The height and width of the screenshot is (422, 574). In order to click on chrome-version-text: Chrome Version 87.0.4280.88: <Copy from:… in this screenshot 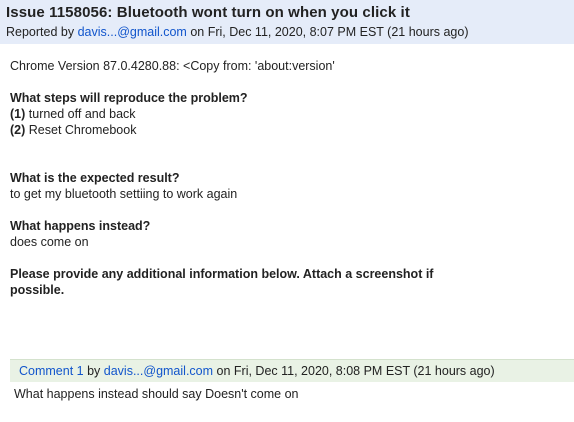, I will do `click(172, 66)`.